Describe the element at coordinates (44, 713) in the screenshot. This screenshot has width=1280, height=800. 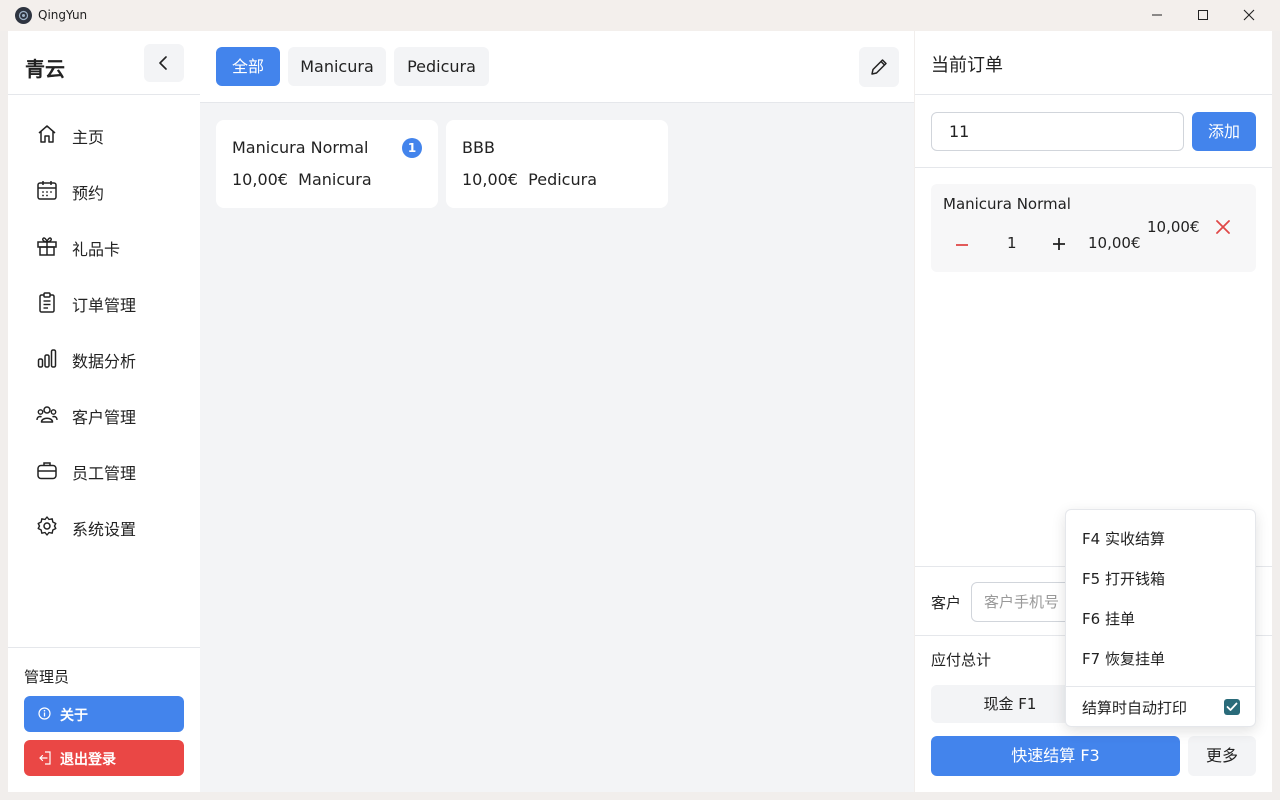
I see `info-icon` at that location.